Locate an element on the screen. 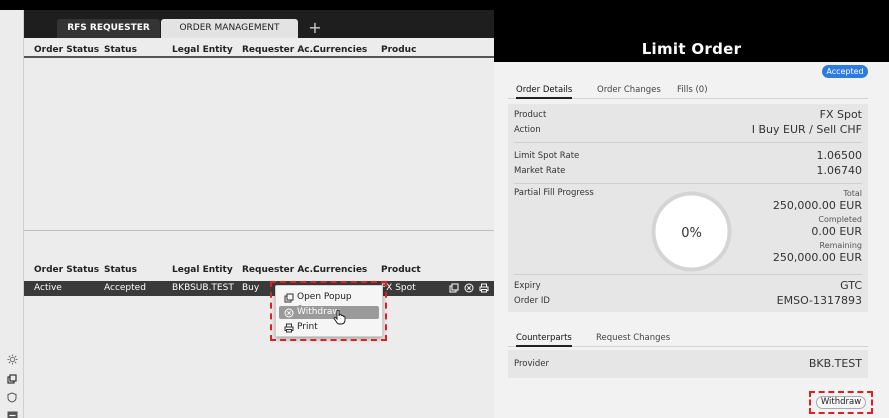 The height and width of the screenshot is (418, 889). copy-icon is located at coordinates (12, 379).